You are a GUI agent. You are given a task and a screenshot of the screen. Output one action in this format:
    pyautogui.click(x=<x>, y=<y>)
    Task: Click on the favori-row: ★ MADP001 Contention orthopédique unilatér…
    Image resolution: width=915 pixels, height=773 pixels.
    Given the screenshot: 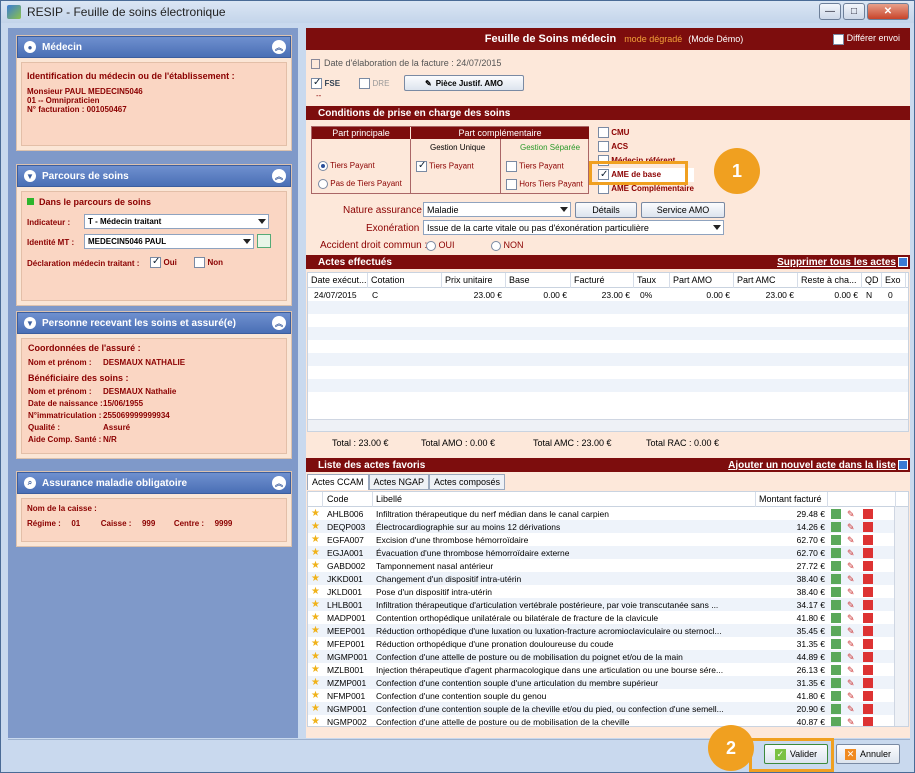 What is the action you would take?
    pyautogui.click(x=608, y=617)
    